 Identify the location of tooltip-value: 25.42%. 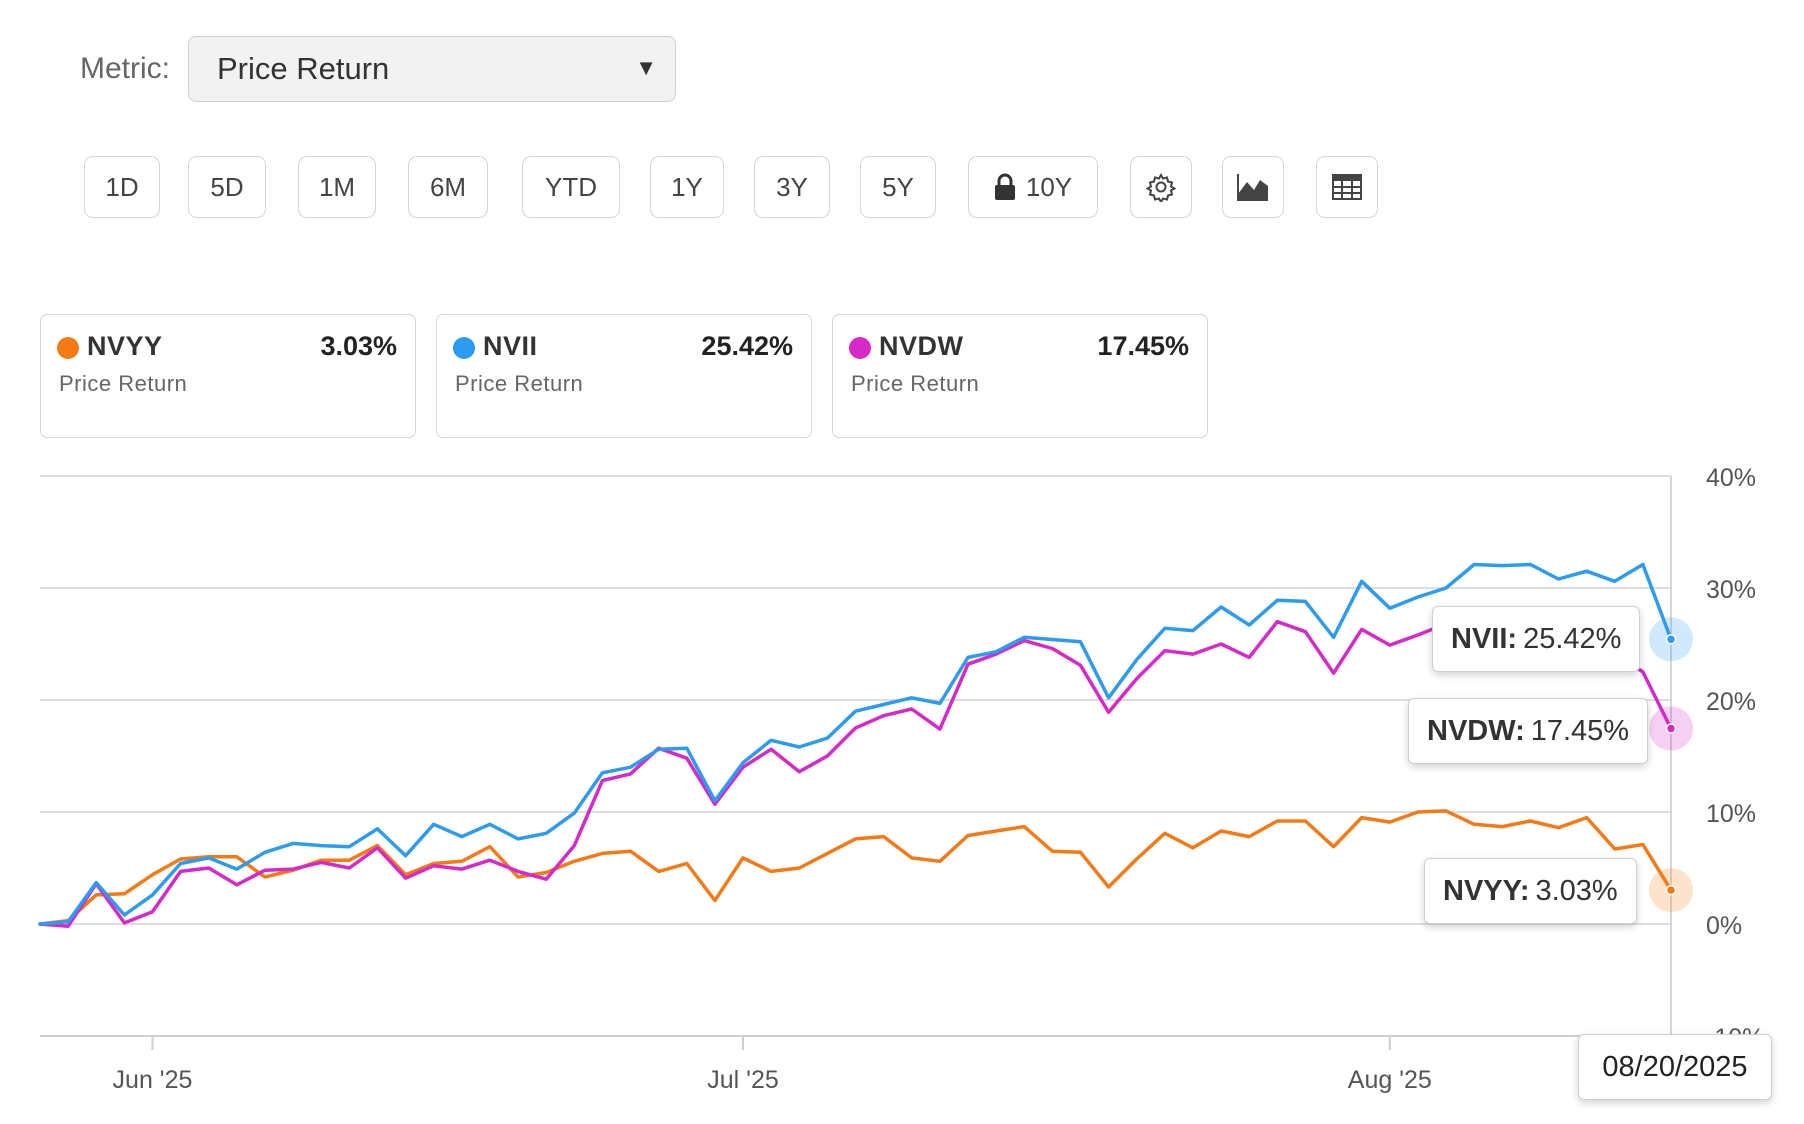
(1572, 638).